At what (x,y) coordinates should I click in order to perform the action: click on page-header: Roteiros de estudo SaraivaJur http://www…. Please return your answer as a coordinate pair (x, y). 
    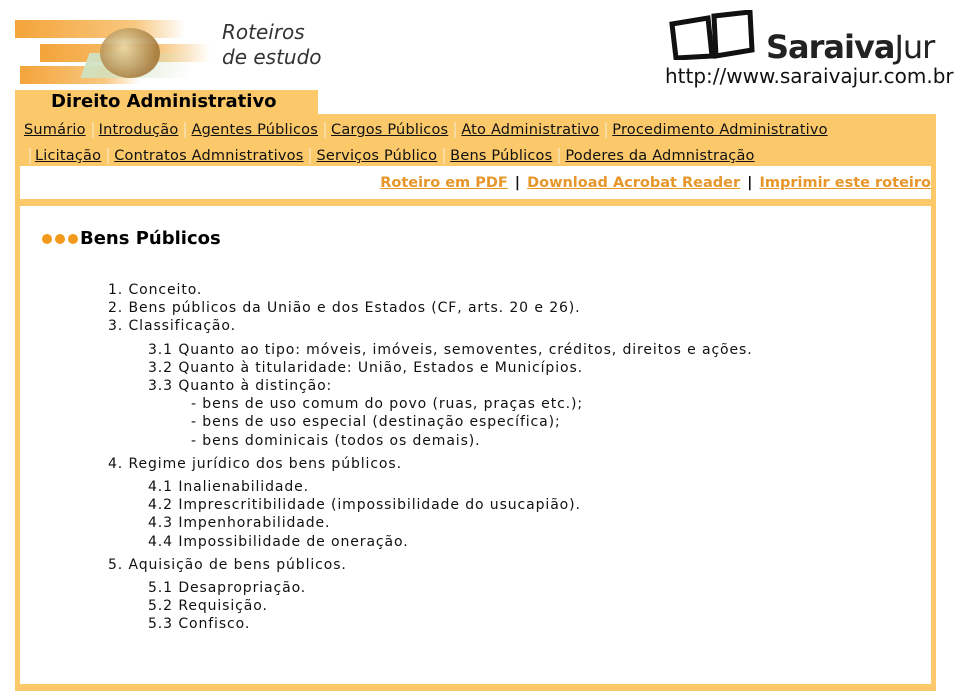
    Looking at the image, I should click on (480, 45).